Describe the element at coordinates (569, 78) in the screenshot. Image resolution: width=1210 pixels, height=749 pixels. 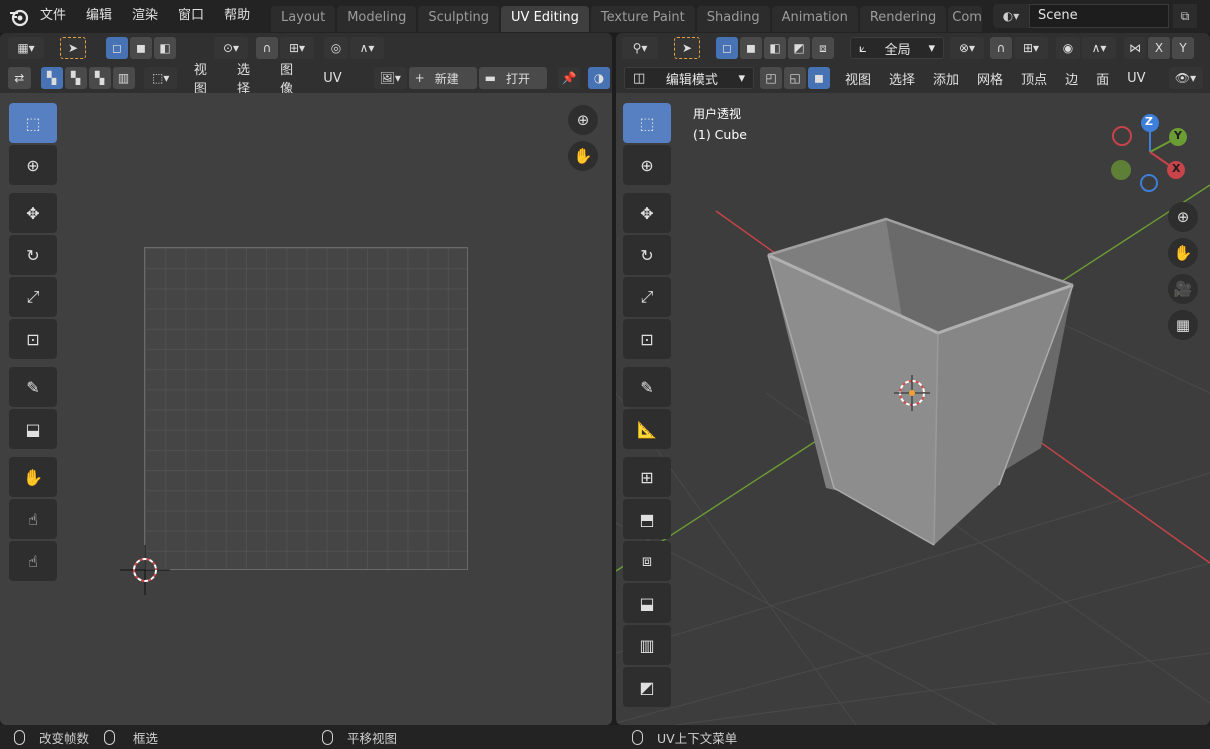
I see `pin-icon: 📌` at that location.